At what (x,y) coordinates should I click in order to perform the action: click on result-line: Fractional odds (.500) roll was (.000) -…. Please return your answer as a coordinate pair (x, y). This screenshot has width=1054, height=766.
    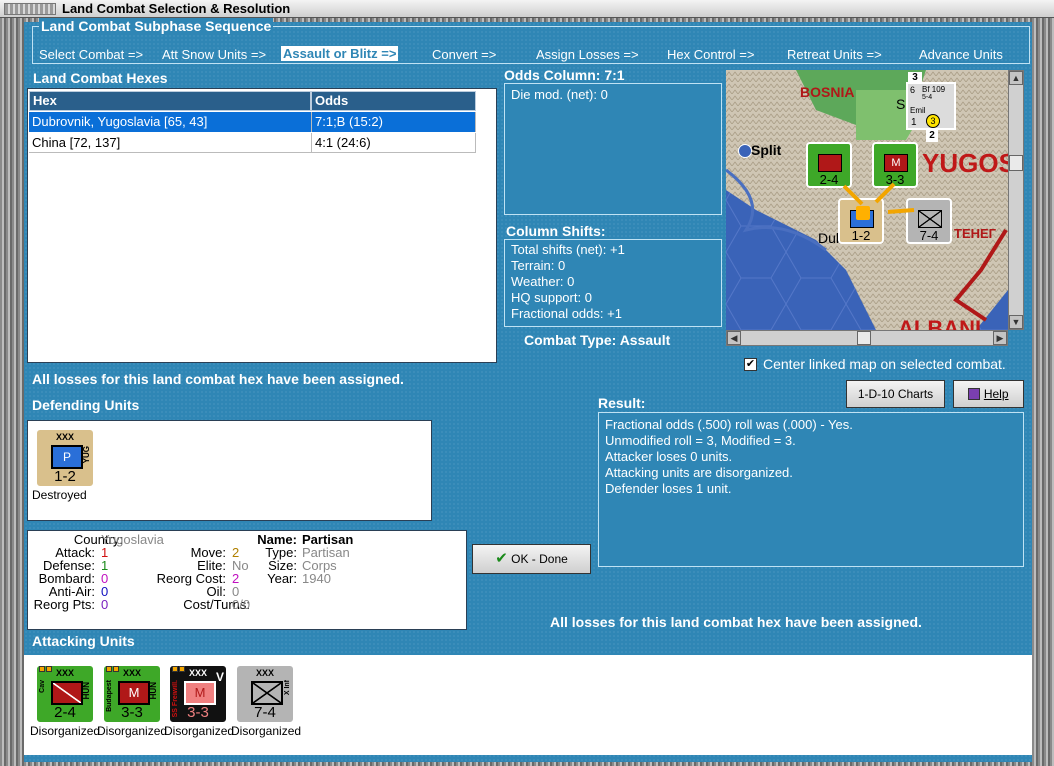
    Looking at the image, I should click on (729, 424).